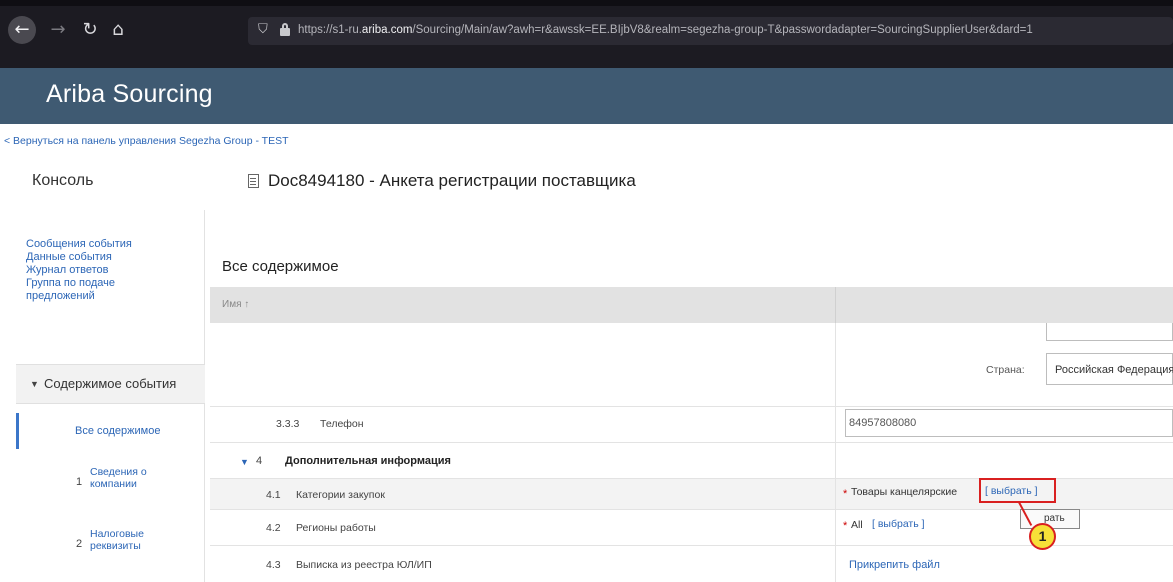 The height and width of the screenshot is (582, 1173). I want to click on sidebar-item-tax-details: 2 Налоговые реквизиты, so click(110, 540).